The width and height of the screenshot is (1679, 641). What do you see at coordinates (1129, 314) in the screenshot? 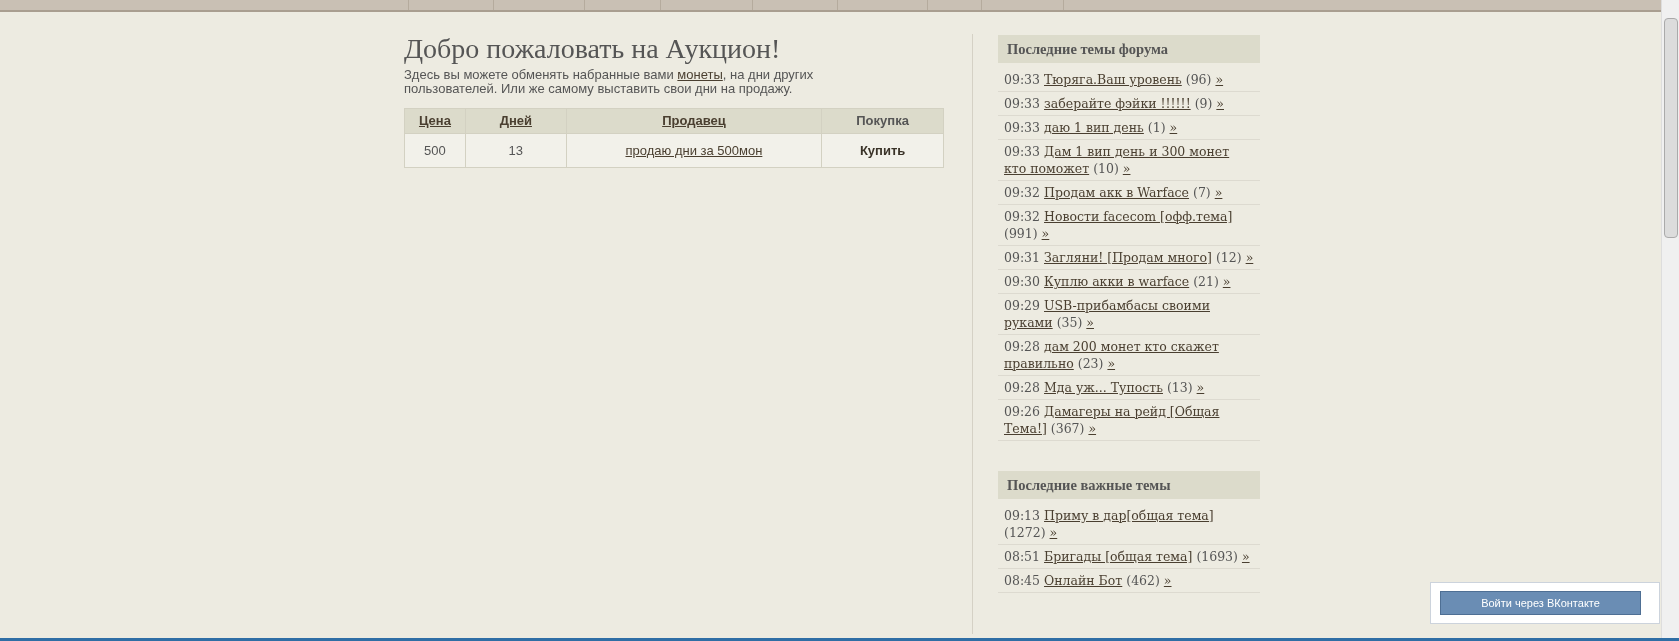
I see `topic-entry: 09:29 USB-прибамбасы своими руками (35) »` at bounding box center [1129, 314].